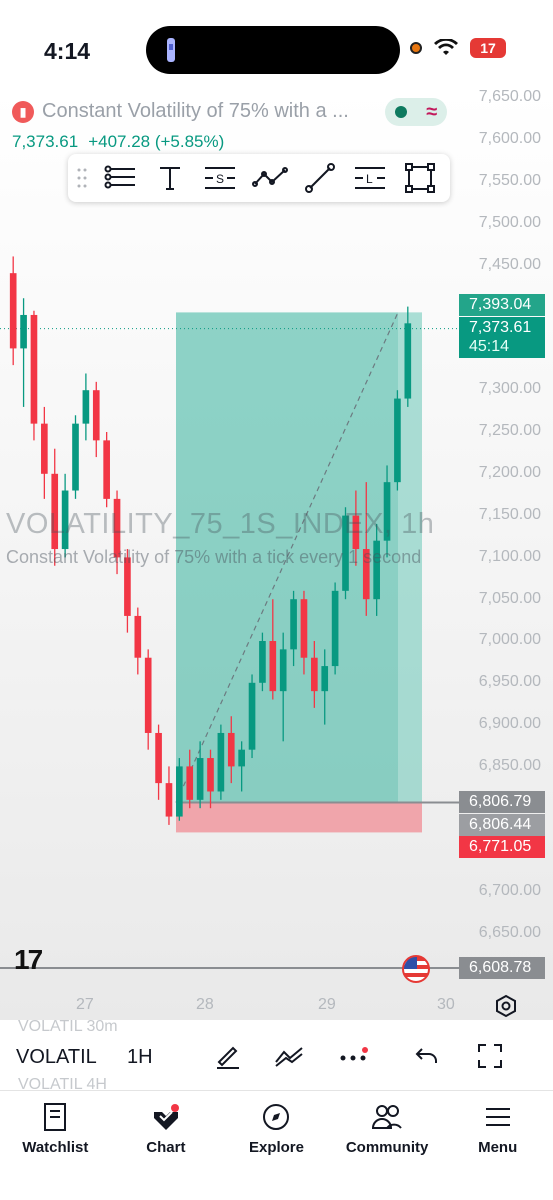 The height and width of the screenshot is (1200, 553). I want to click on svg-text: S, so click(220, 179).